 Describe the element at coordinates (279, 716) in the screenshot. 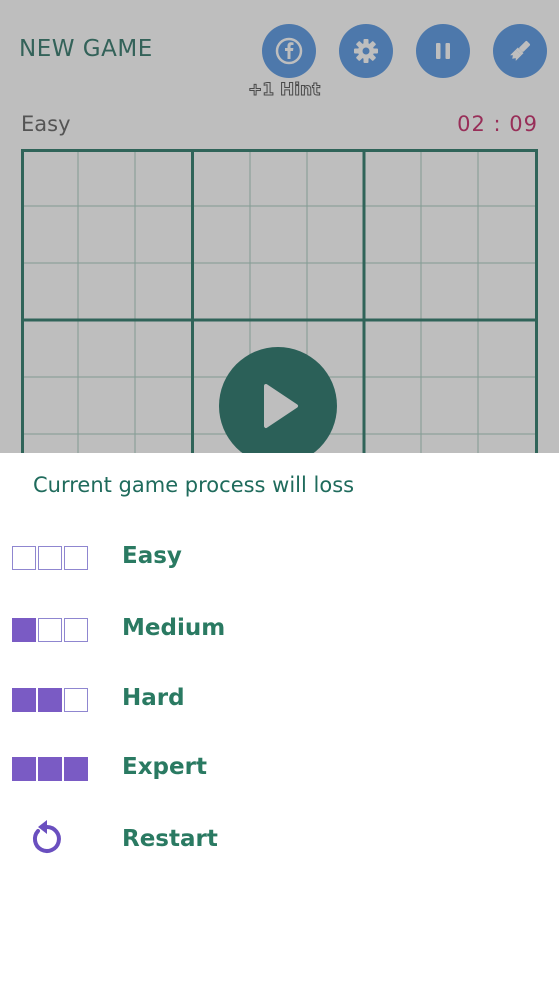

I see `option-hard: Hard` at that location.